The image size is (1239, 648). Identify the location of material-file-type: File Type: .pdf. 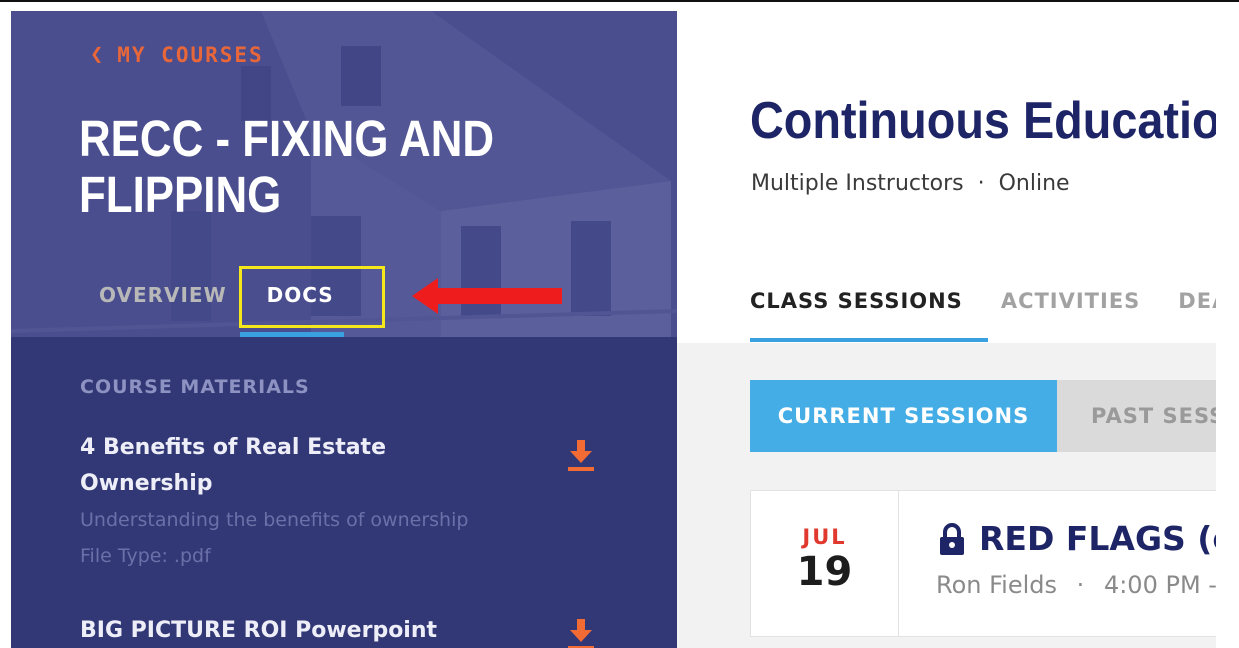
(145, 556).